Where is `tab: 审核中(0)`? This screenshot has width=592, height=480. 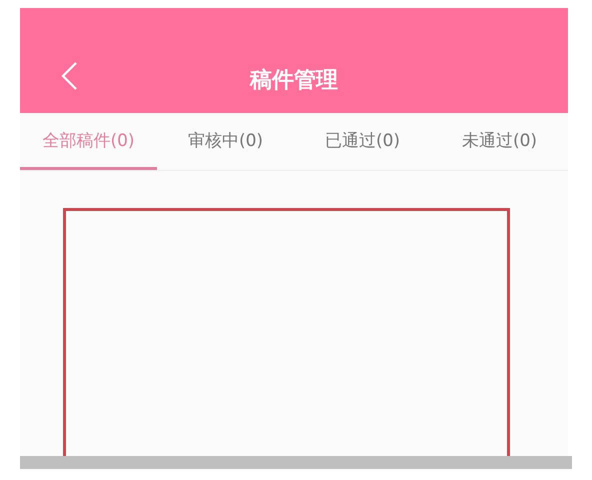 tab: 审核中(0) is located at coordinates (225, 141).